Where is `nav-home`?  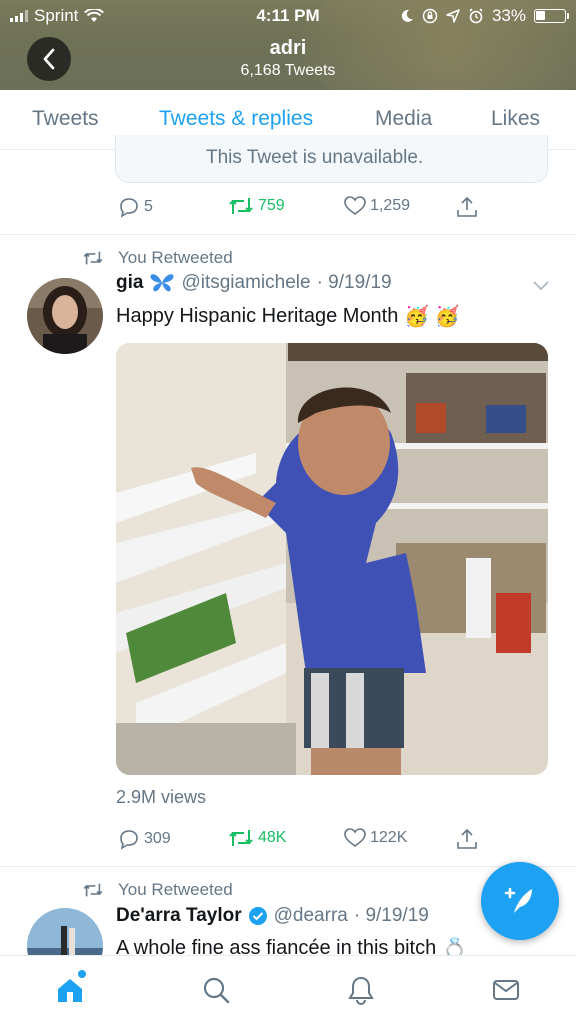
nav-home is located at coordinates (70, 990).